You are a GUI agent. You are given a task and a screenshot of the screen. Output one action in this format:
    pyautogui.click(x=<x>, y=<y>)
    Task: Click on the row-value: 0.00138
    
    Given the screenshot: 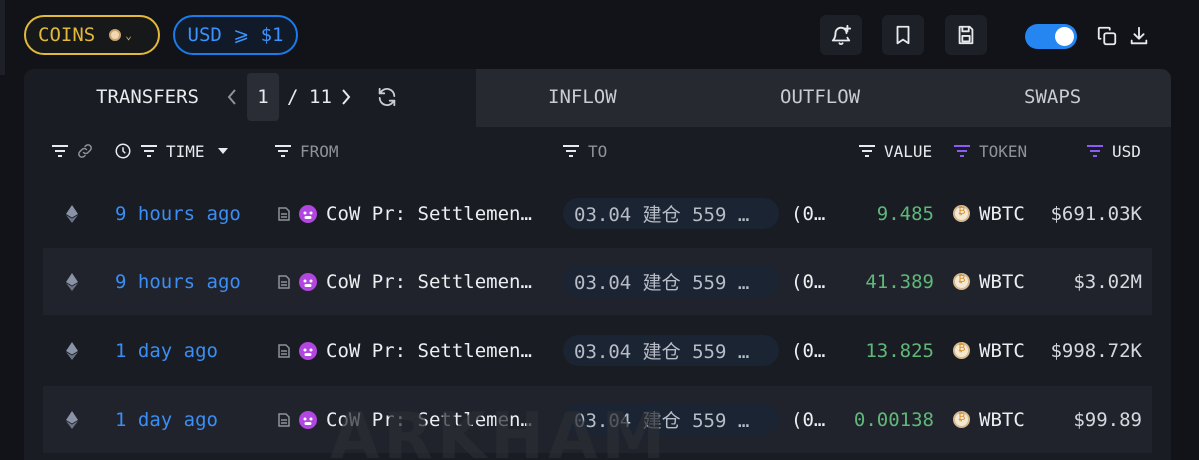 What is the action you would take?
    pyautogui.click(x=893, y=419)
    